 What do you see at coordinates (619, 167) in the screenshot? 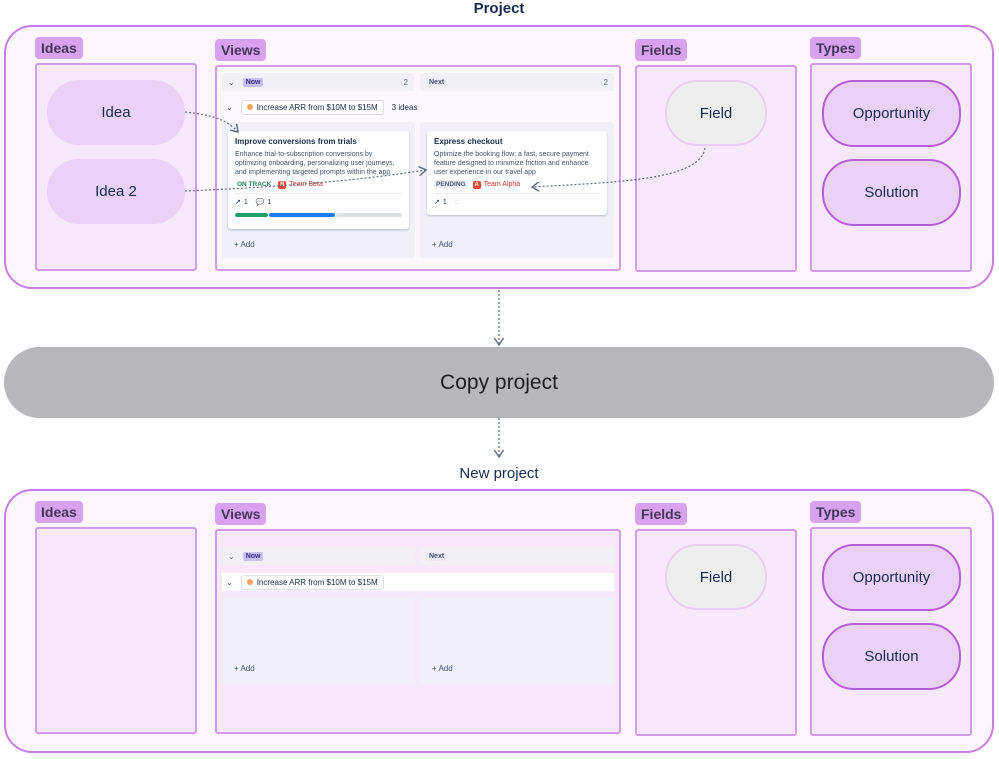
I see `field-to-card-arrow` at bounding box center [619, 167].